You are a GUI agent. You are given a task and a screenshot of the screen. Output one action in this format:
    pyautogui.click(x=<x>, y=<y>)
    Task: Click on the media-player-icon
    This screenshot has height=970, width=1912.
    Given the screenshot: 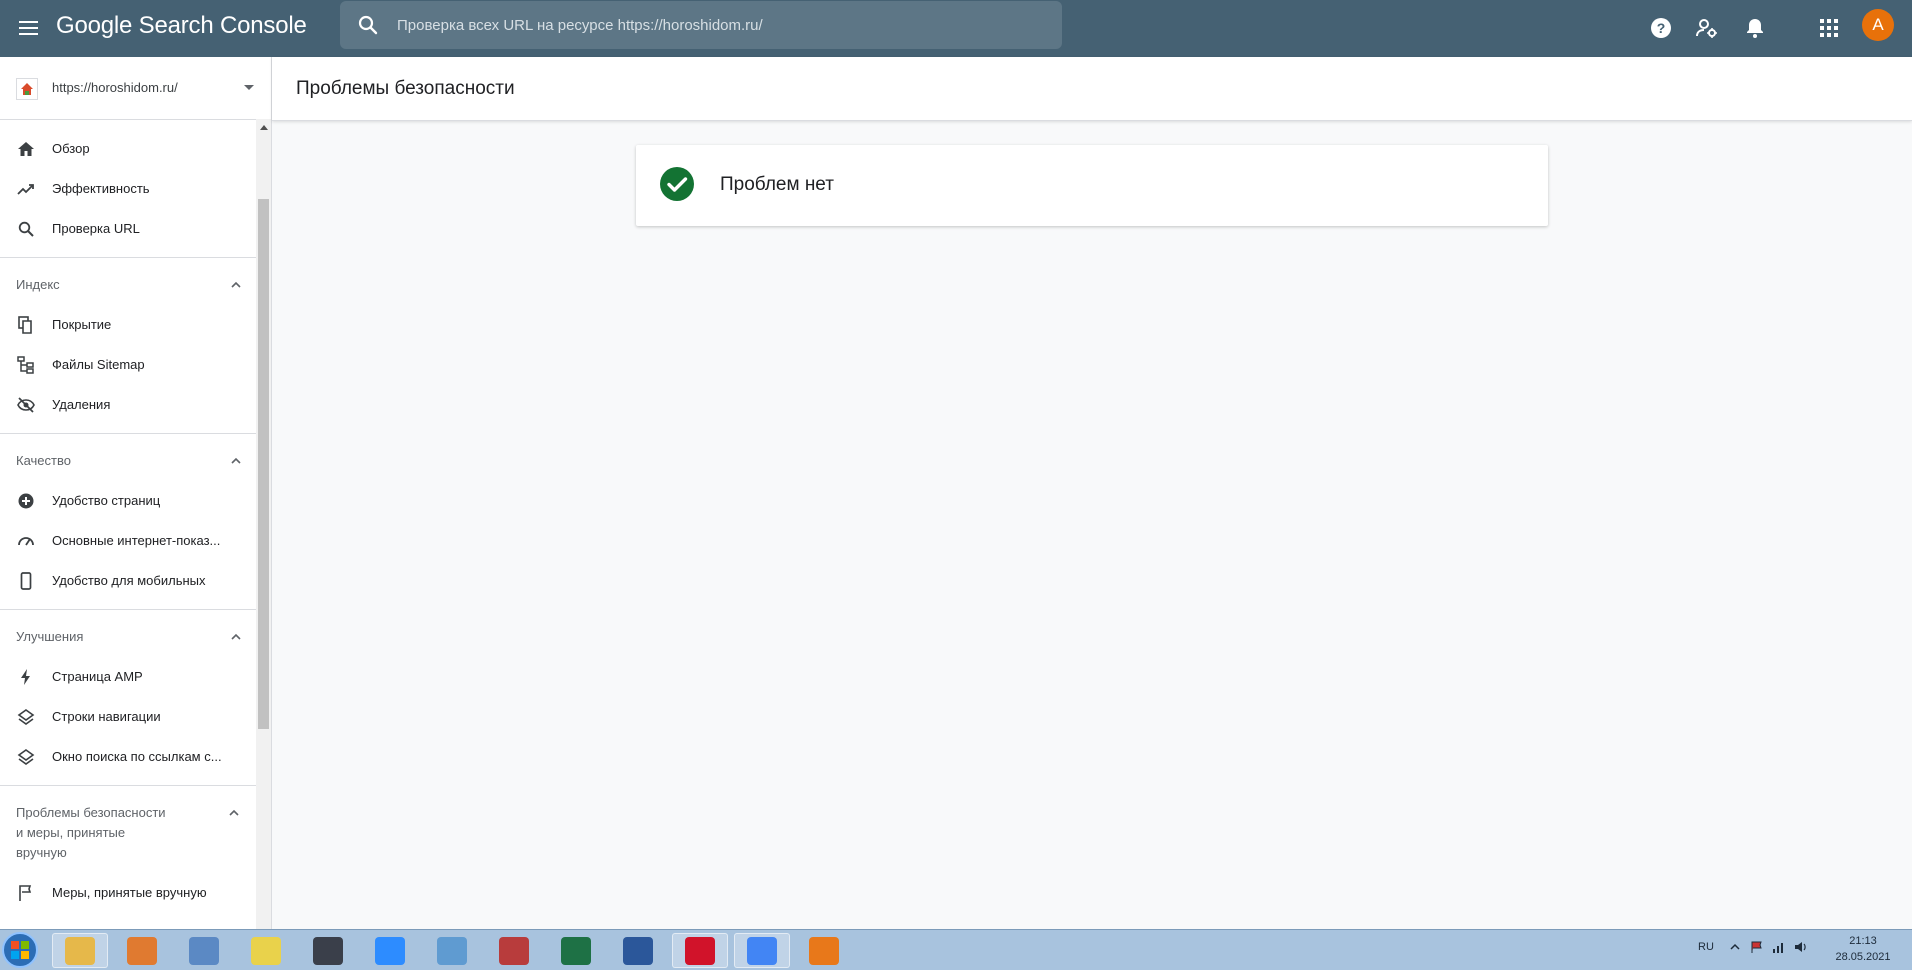 What is the action you would take?
    pyautogui.click(x=142, y=950)
    